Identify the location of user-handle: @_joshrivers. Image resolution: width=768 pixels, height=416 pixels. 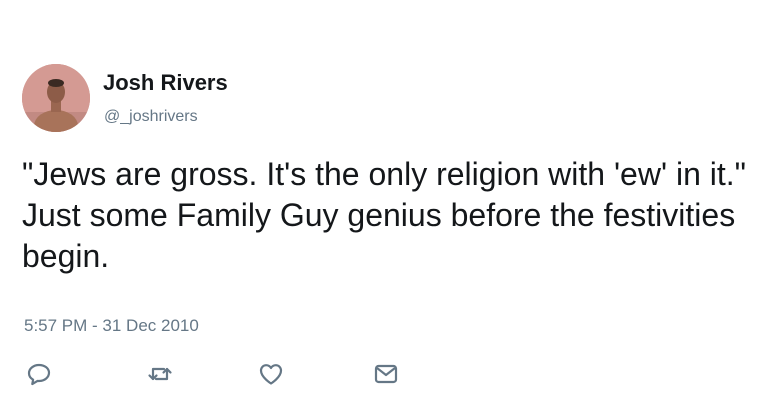
(151, 117).